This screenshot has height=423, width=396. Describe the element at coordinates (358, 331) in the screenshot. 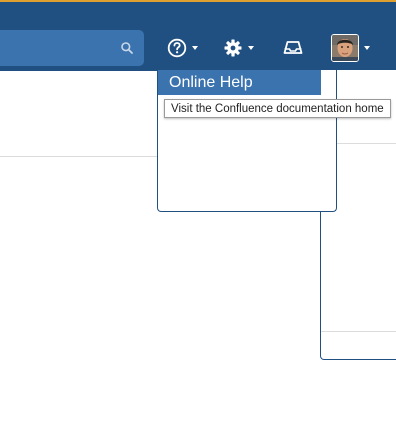

I see `panel-divider` at that location.